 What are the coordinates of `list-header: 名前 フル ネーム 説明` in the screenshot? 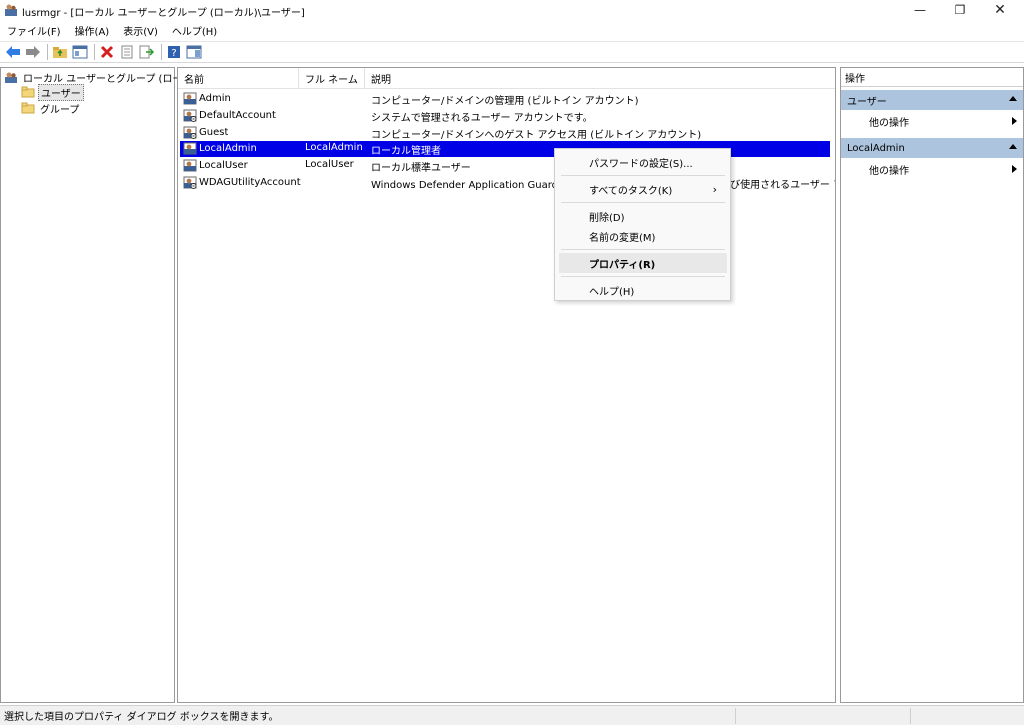 It's located at (506, 78).